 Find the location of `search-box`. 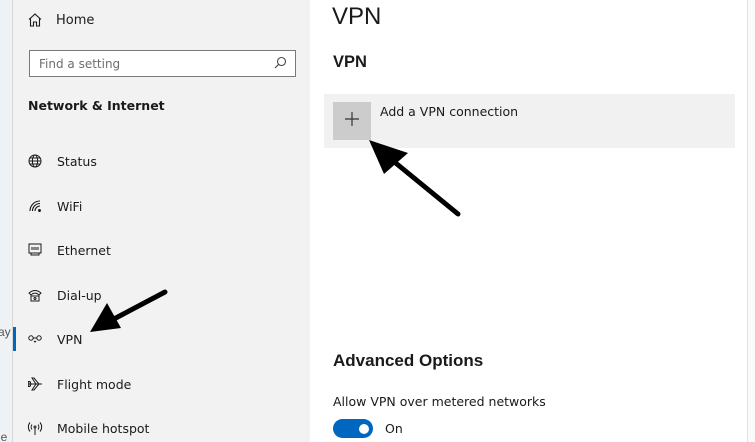

search-box is located at coordinates (162, 63).